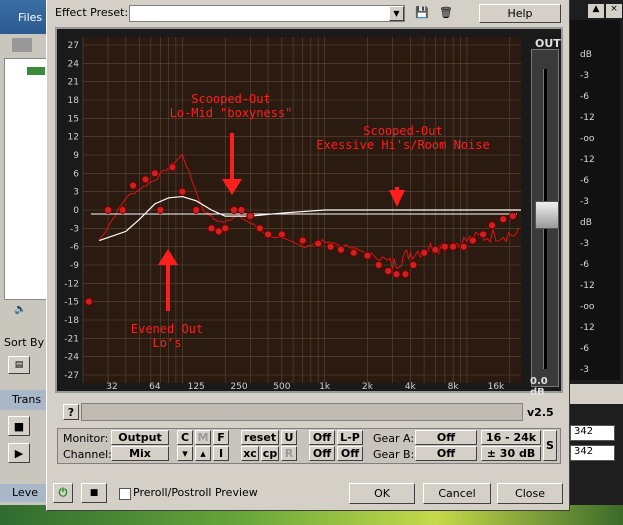  What do you see at coordinates (322, 453) in the screenshot?
I see `off-button-2: Off` at bounding box center [322, 453].